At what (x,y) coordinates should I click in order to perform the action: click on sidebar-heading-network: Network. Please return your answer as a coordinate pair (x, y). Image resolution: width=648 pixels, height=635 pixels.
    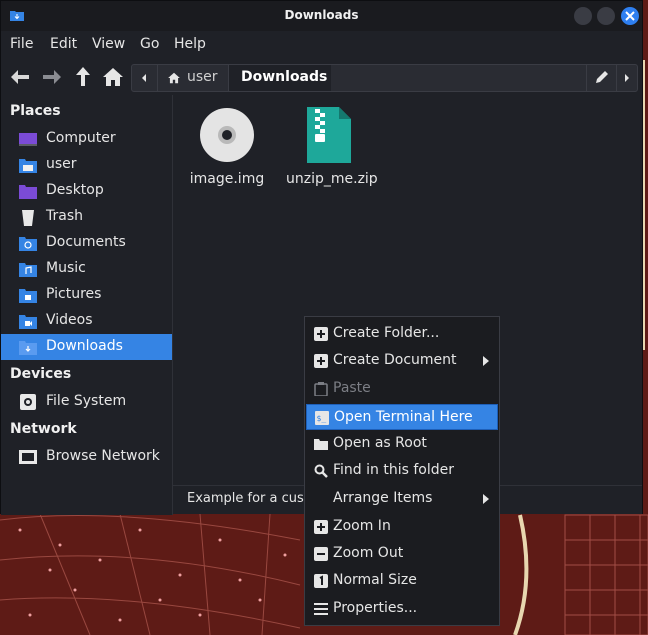
    Looking at the image, I should click on (43, 429).